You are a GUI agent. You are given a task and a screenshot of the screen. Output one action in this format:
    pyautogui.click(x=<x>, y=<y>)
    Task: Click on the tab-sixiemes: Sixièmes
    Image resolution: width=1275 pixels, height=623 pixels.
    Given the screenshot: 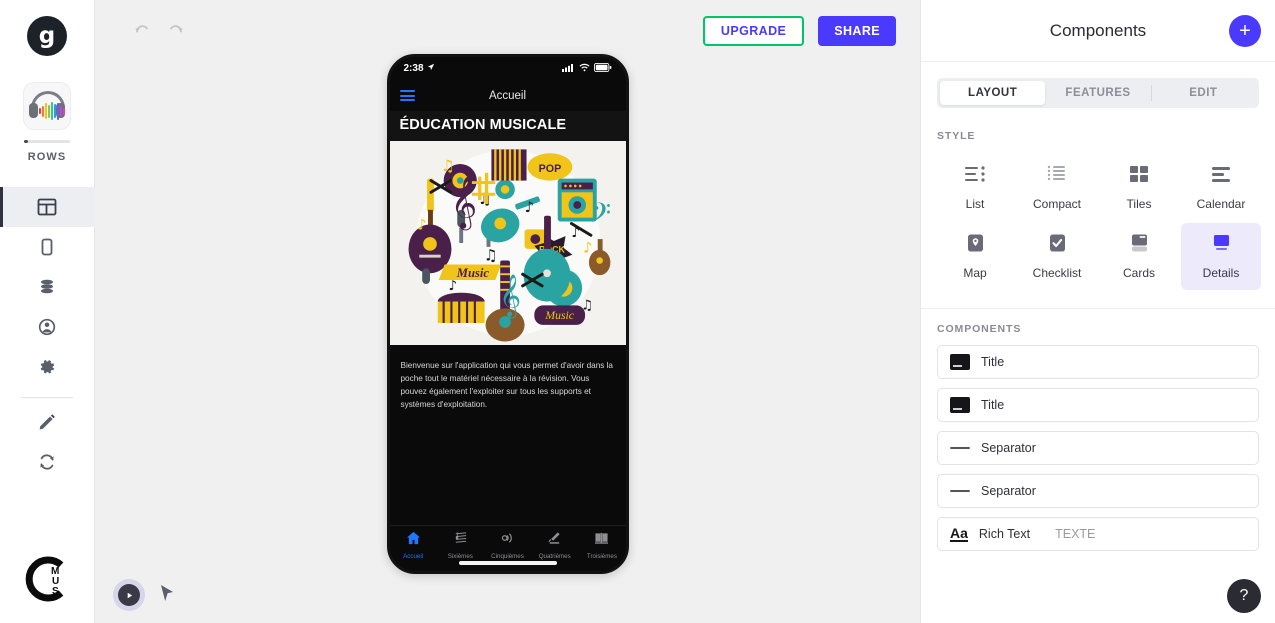 What is the action you would take?
    pyautogui.click(x=460, y=545)
    